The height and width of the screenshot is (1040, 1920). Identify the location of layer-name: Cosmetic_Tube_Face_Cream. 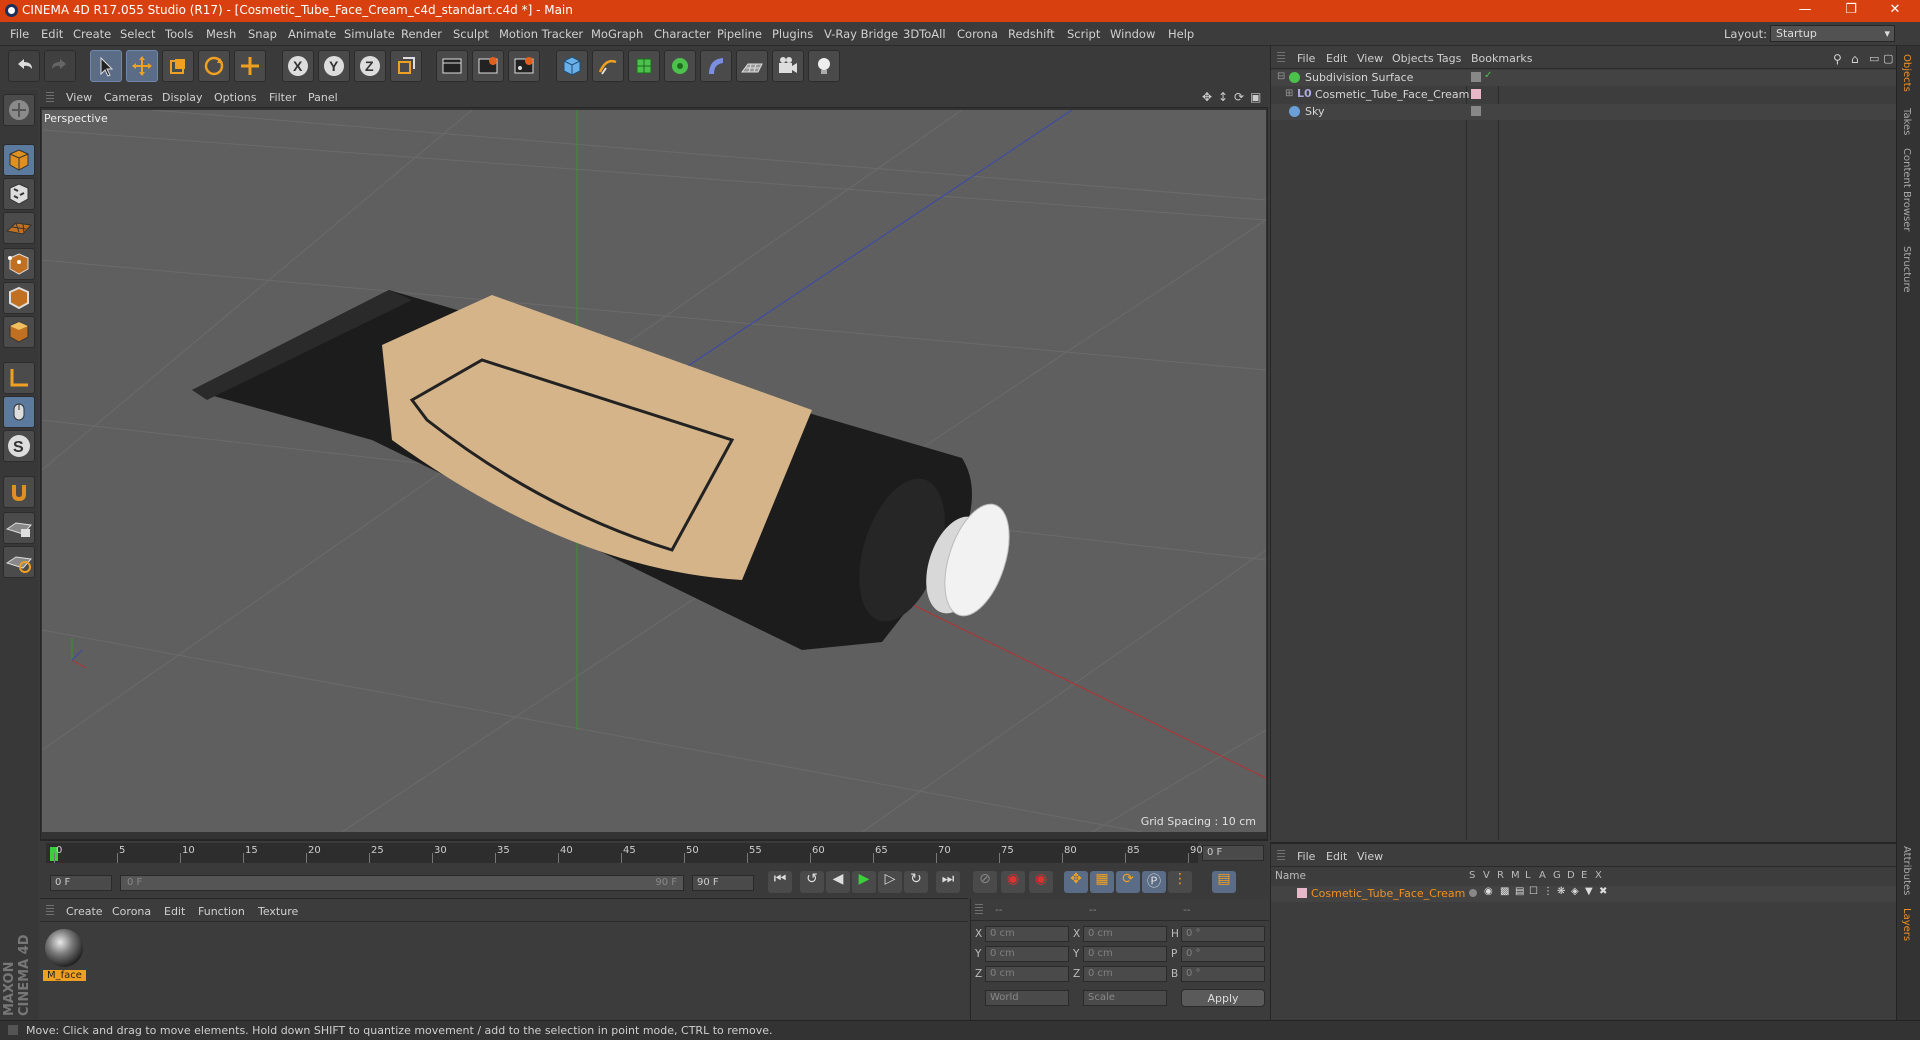
(1388, 893).